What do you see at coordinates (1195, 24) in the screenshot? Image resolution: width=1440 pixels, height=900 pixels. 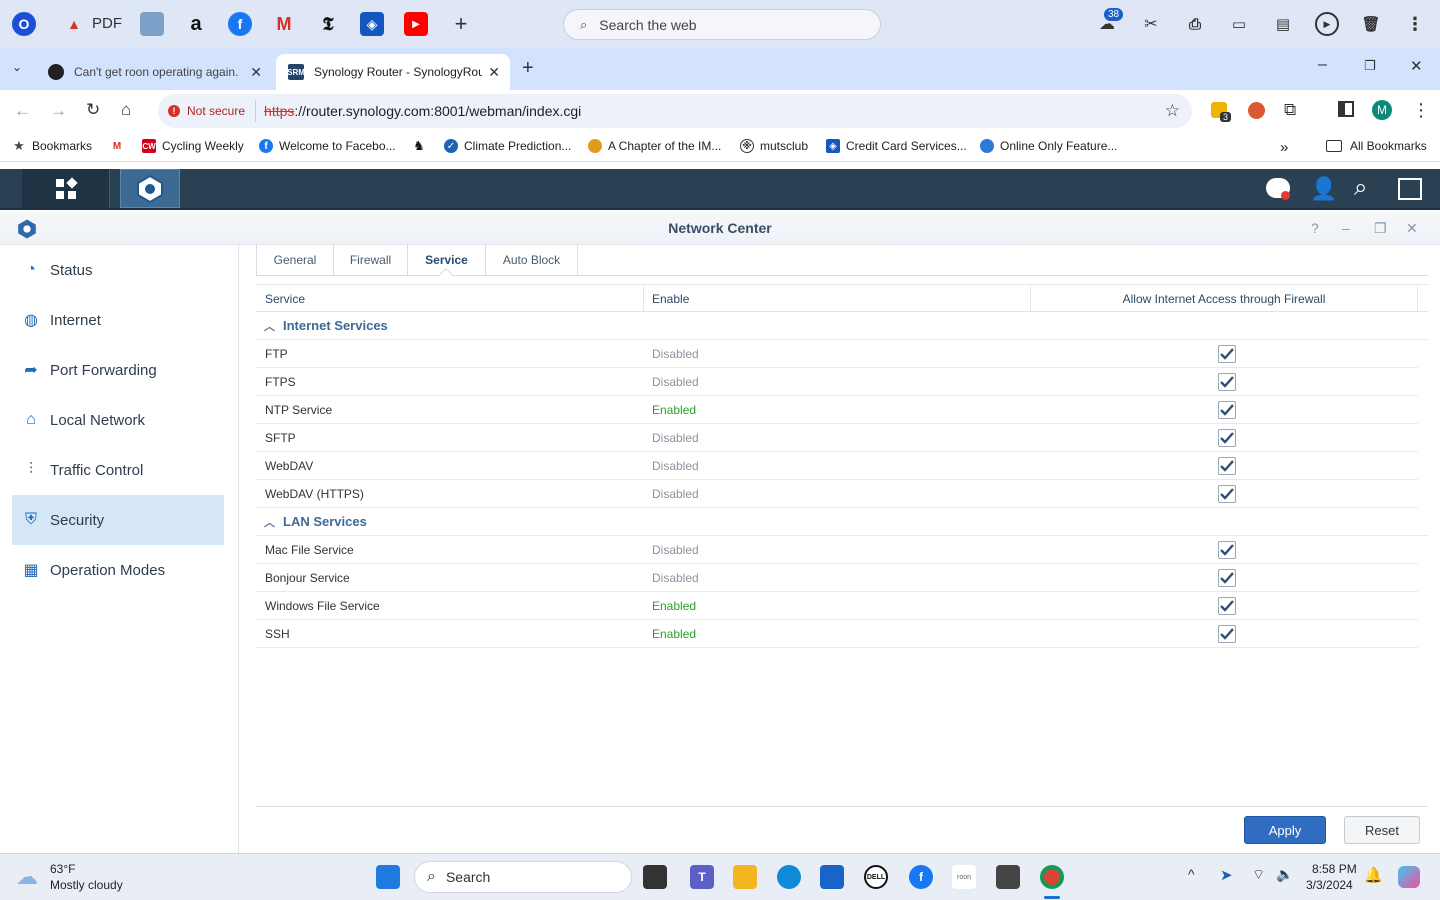 I see `printer-icon: ⎙` at bounding box center [1195, 24].